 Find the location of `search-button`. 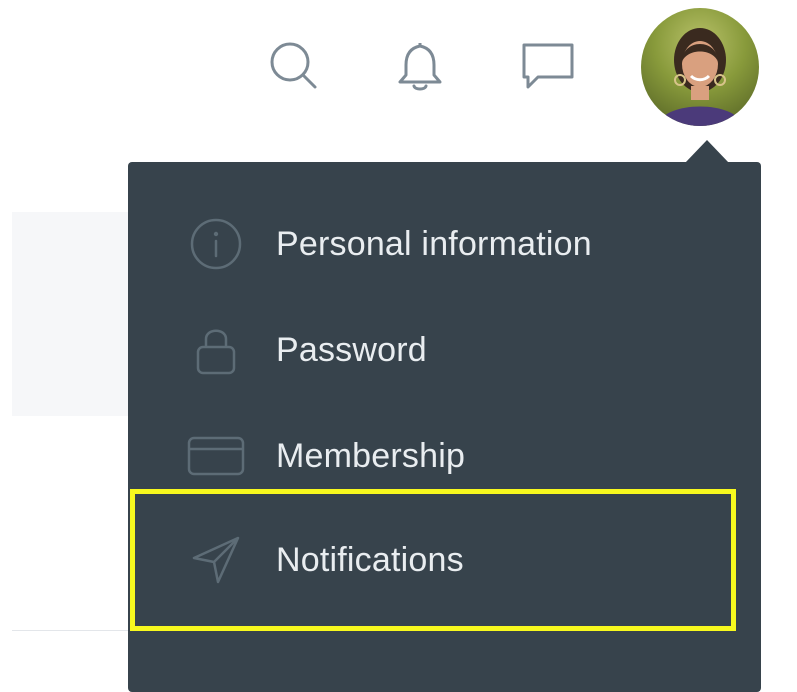

search-button is located at coordinates (293, 65).